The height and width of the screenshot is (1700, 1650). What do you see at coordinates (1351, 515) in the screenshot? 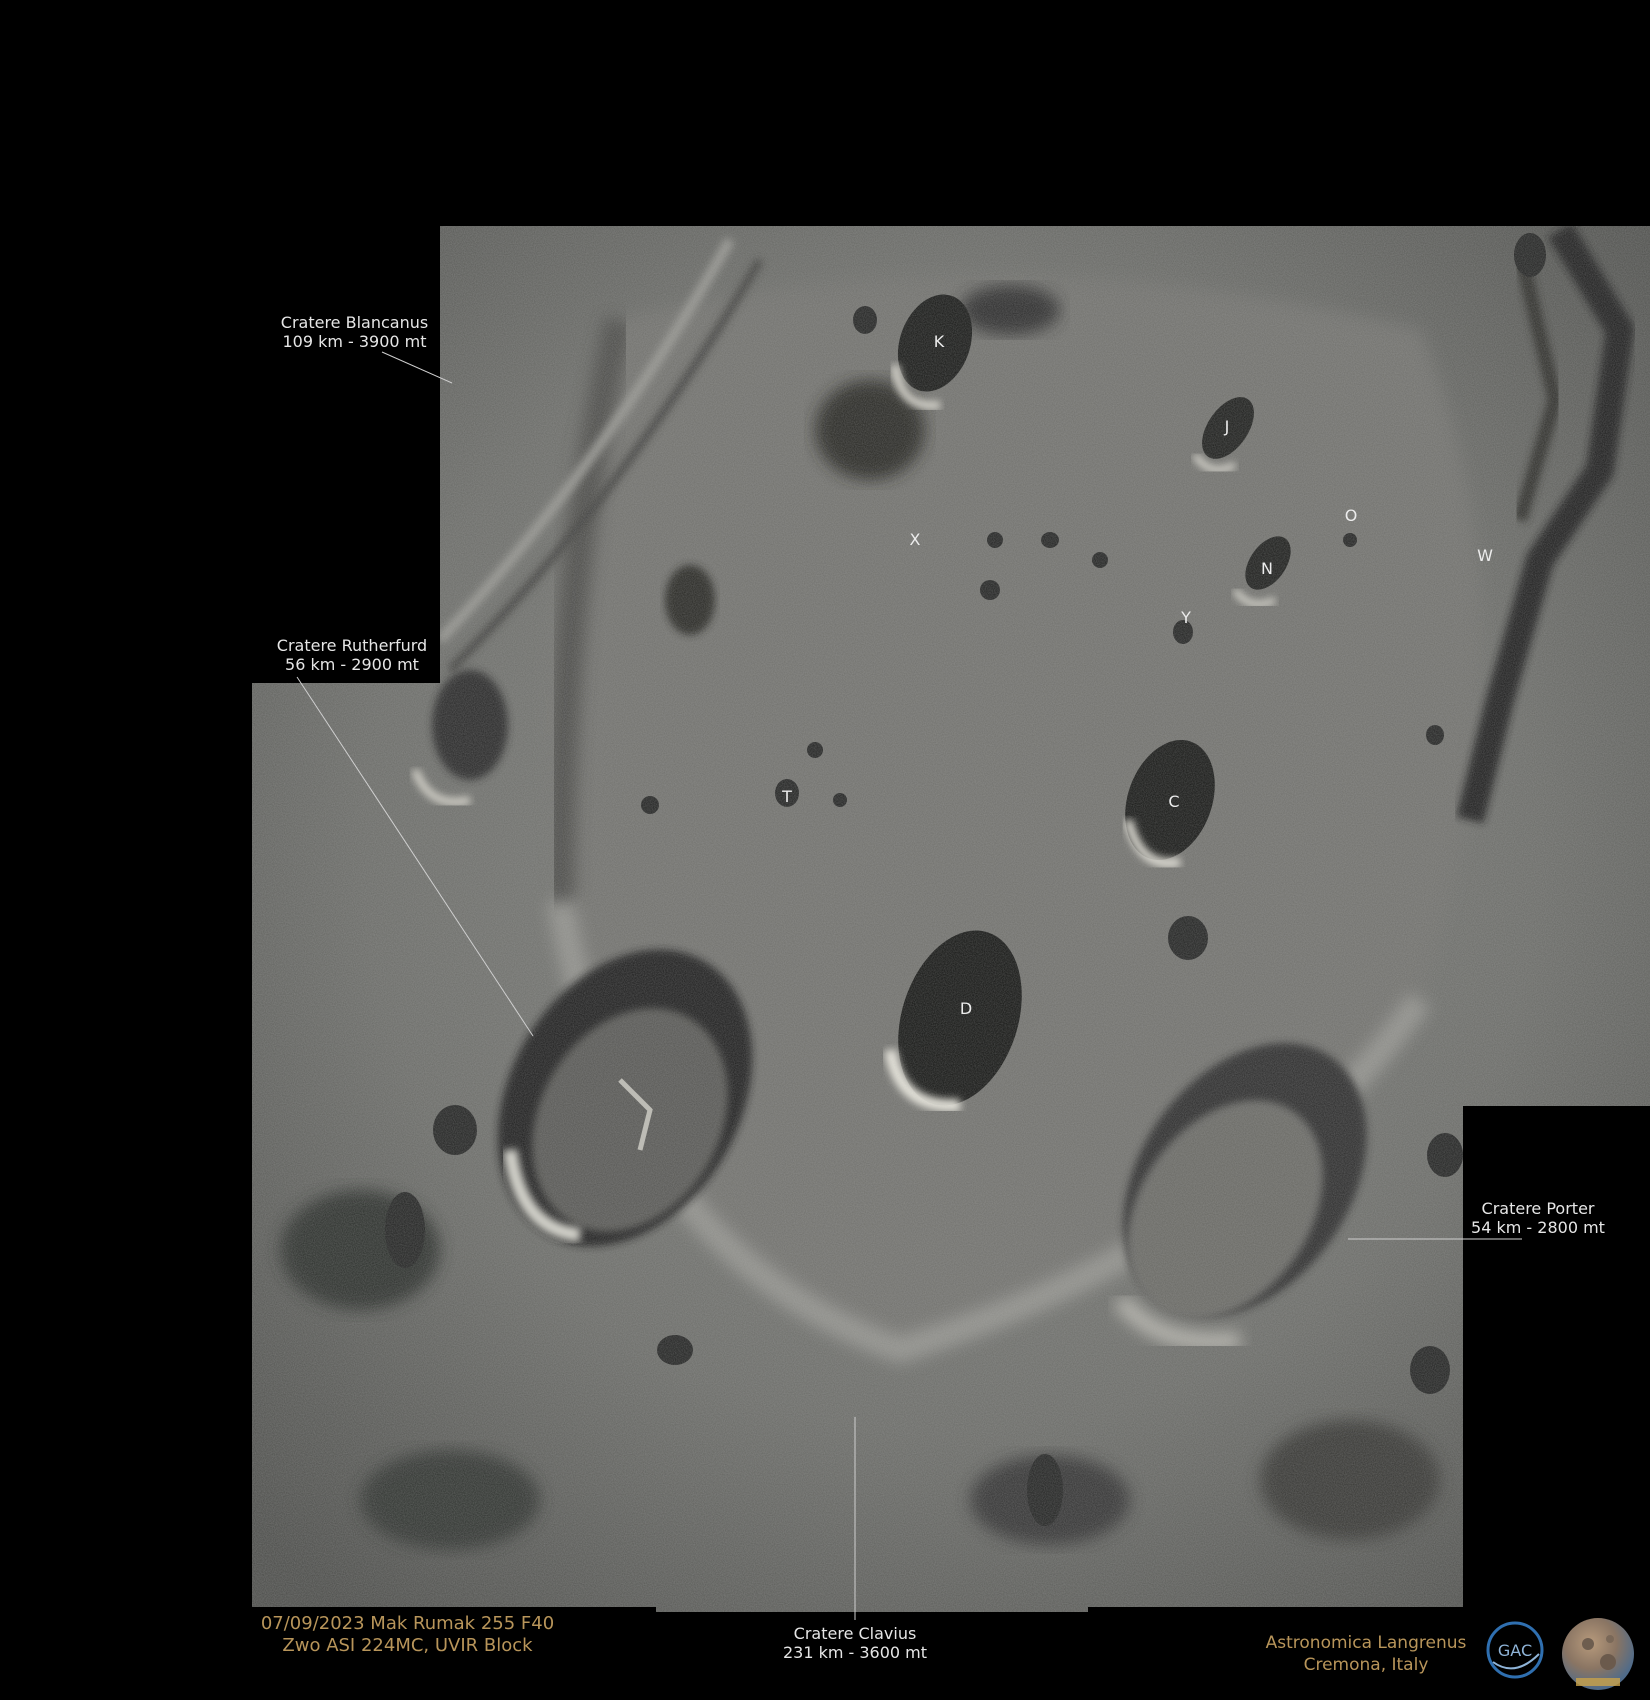
I see `crater-letter-o: O` at bounding box center [1351, 515].